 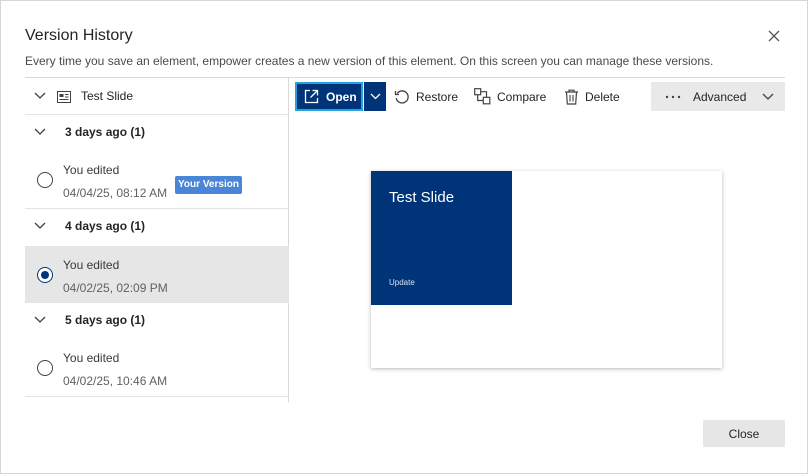 I want to click on preview-subtitle: Update, so click(x=402, y=282).